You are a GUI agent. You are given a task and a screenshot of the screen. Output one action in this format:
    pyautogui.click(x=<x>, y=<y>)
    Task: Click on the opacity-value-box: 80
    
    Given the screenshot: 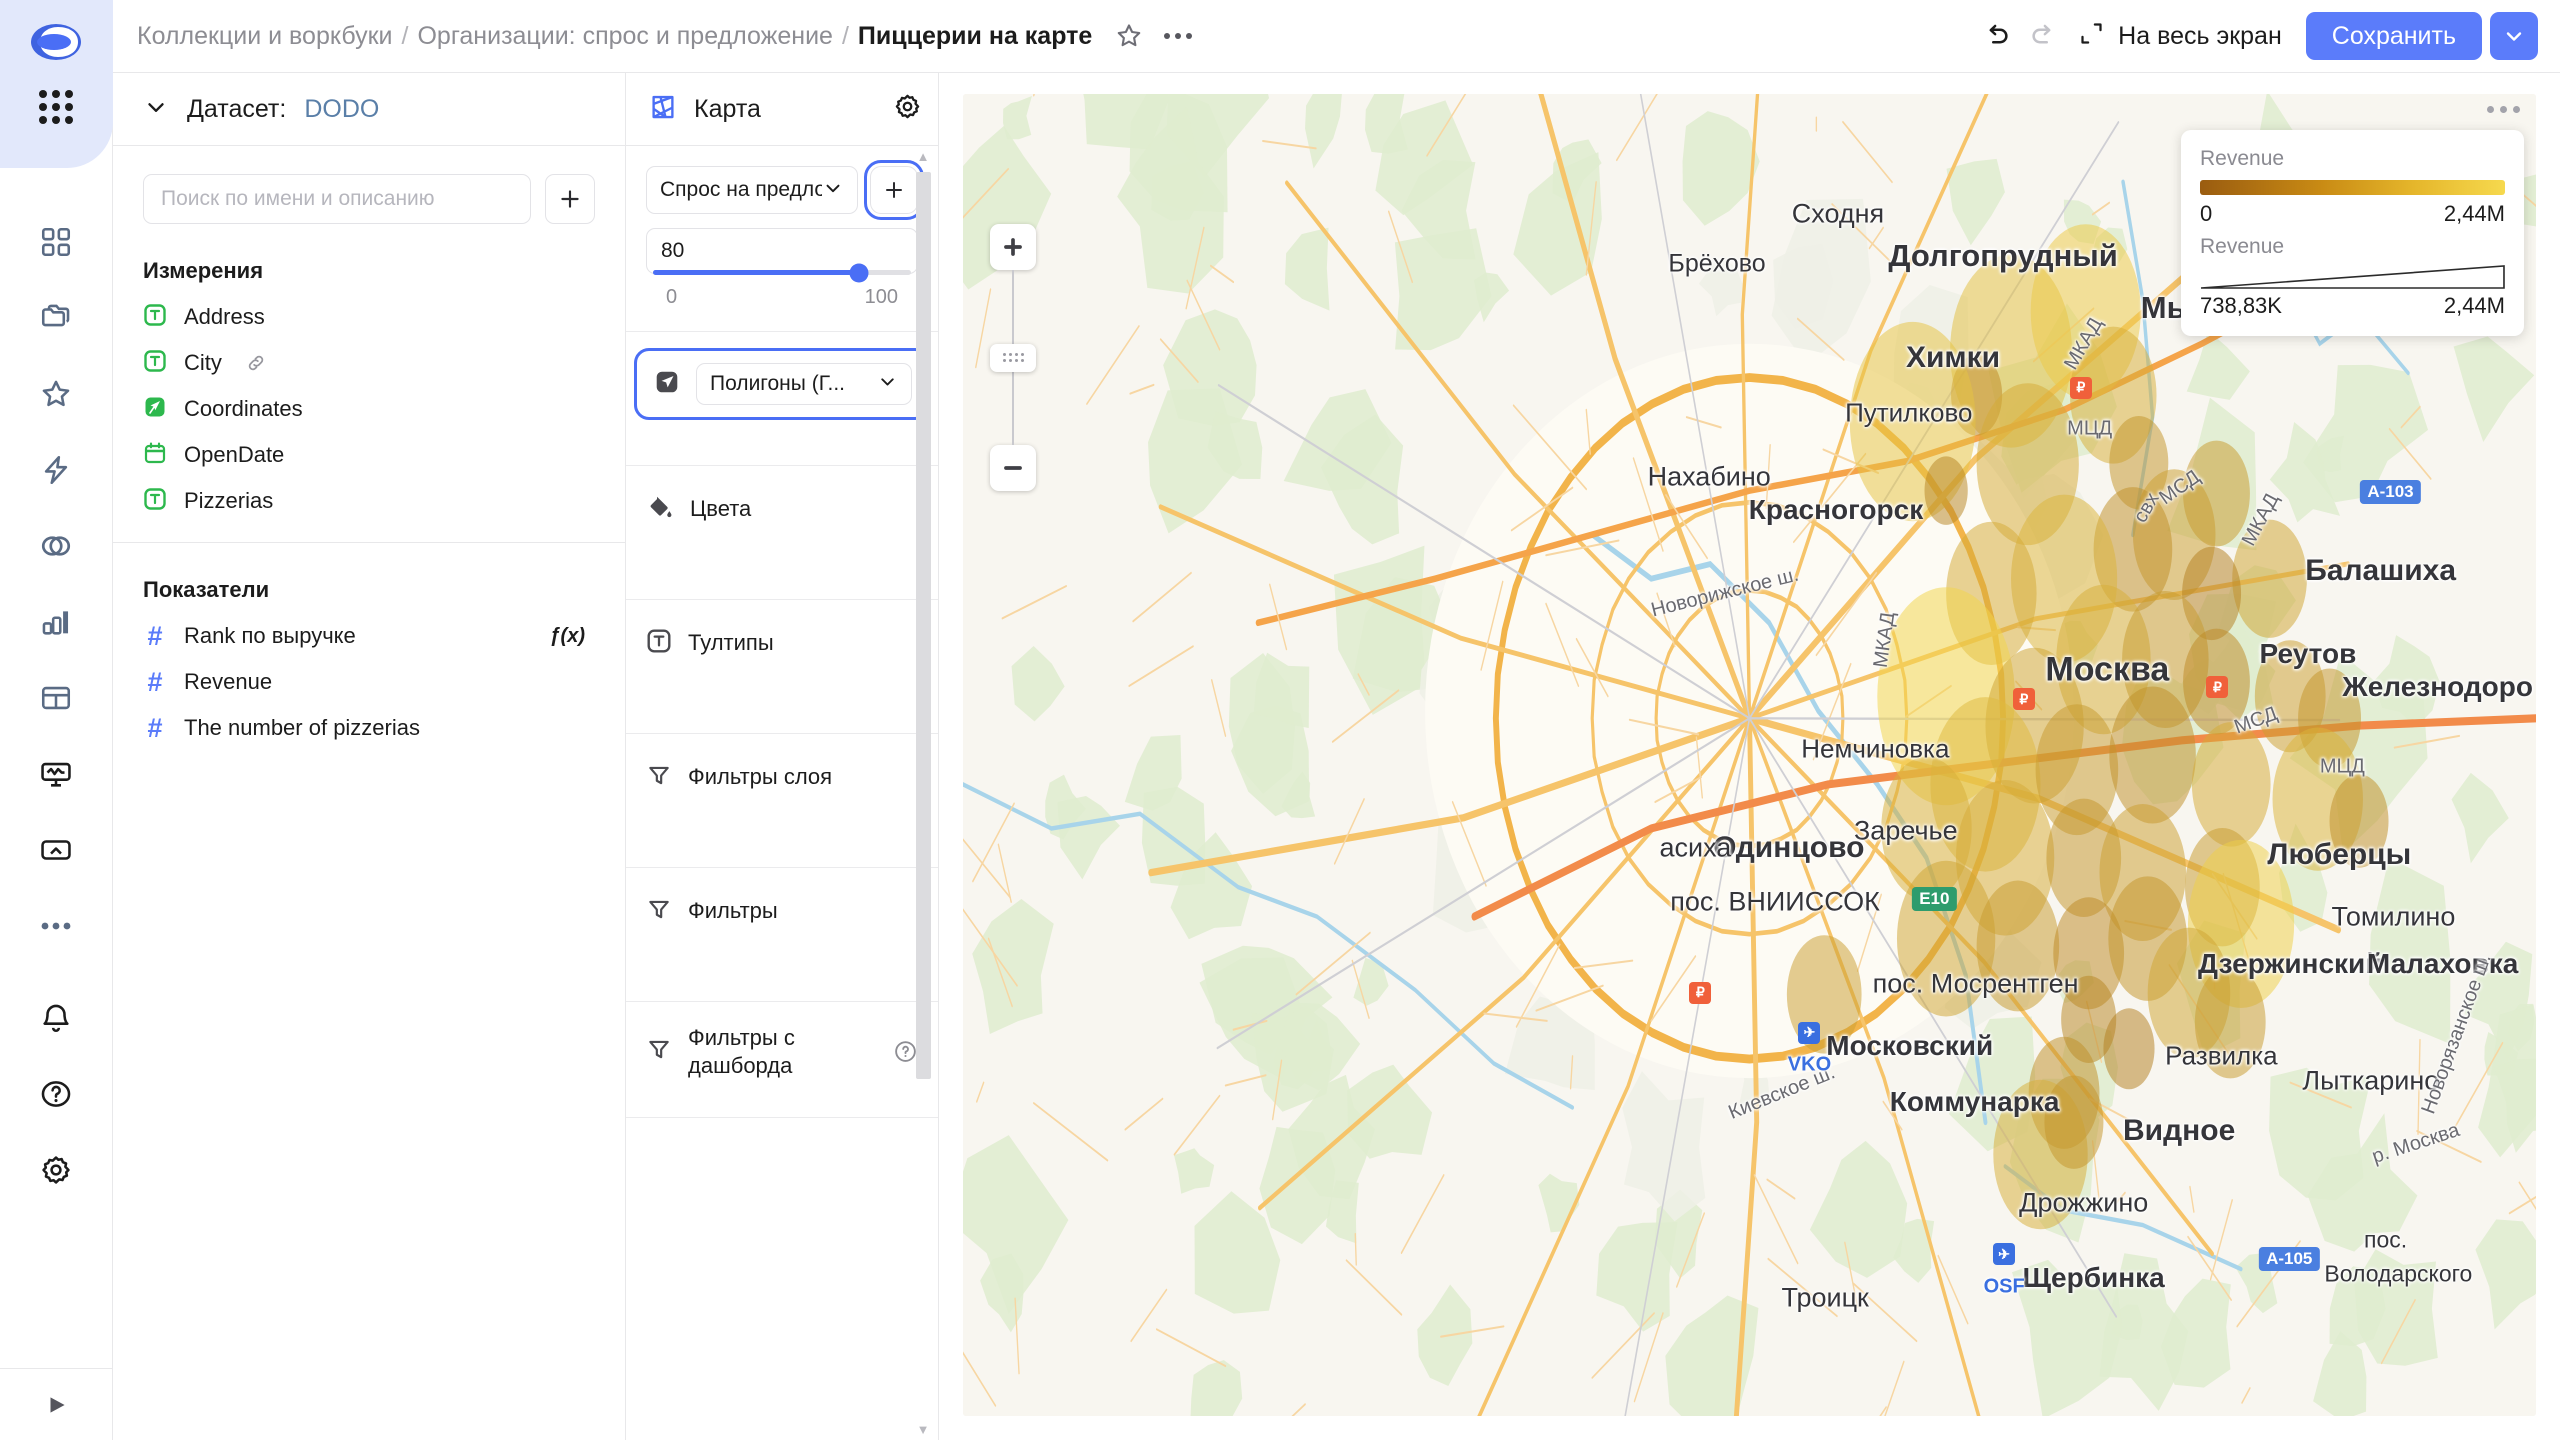 What is the action you would take?
    pyautogui.click(x=782, y=255)
    